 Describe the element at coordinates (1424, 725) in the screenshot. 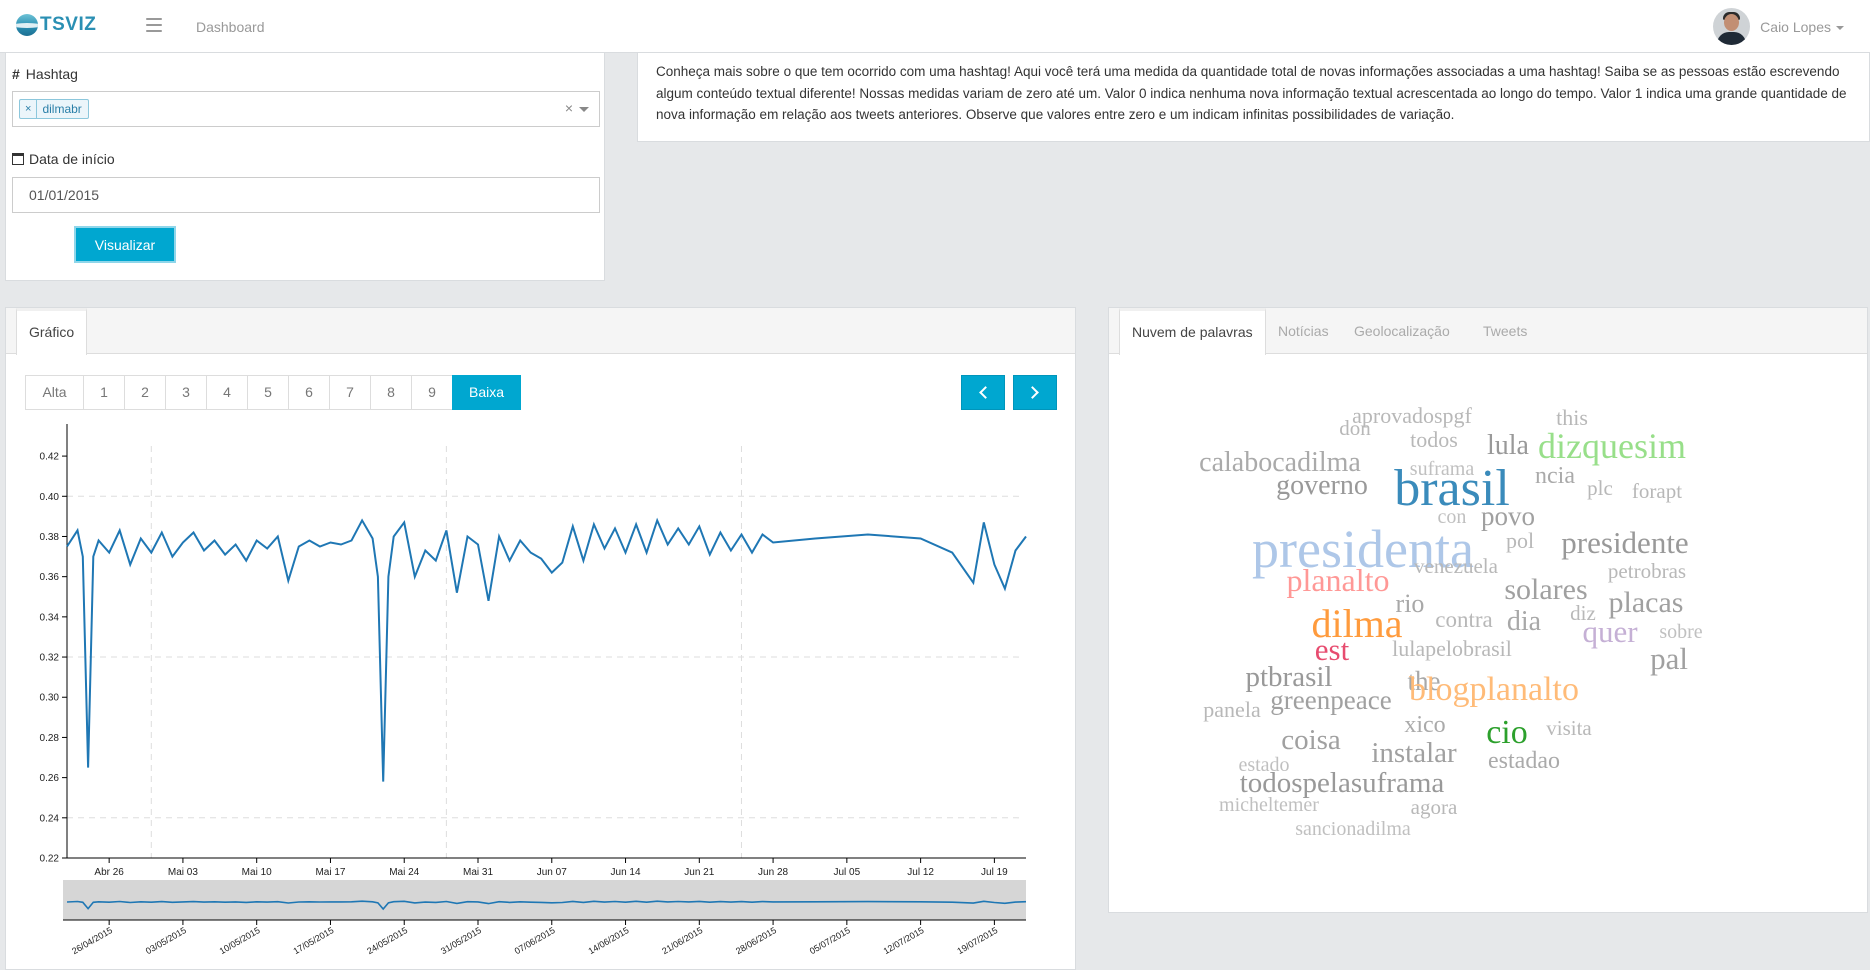

I see `cloud-word: xico` at that location.